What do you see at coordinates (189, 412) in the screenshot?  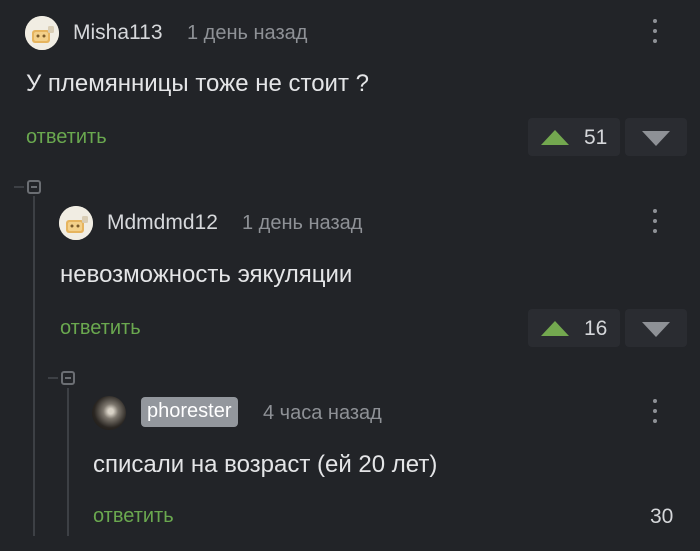 I see `author-badge-username: phorester` at bounding box center [189, 412].